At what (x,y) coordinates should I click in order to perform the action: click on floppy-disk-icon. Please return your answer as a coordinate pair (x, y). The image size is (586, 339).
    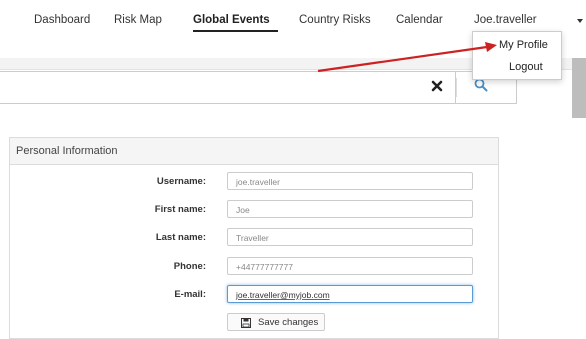
    Looking at the image, I should click on (246, 323).